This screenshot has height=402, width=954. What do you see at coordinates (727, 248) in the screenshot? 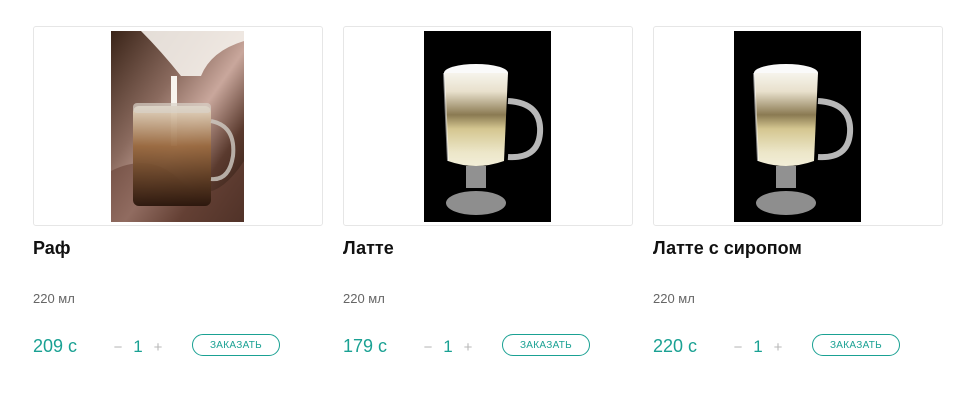
I see `product-title: Латте с сиропом` at bounding box center [727, 248].